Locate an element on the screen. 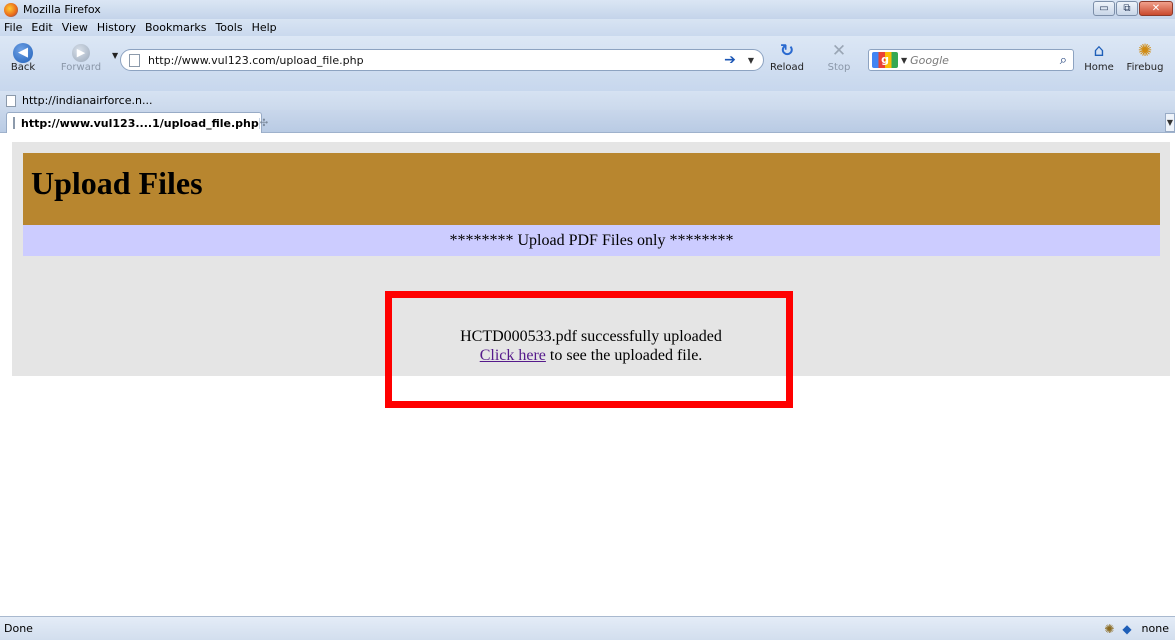  header-band: Upload Files is located at coordinates (591, 189).